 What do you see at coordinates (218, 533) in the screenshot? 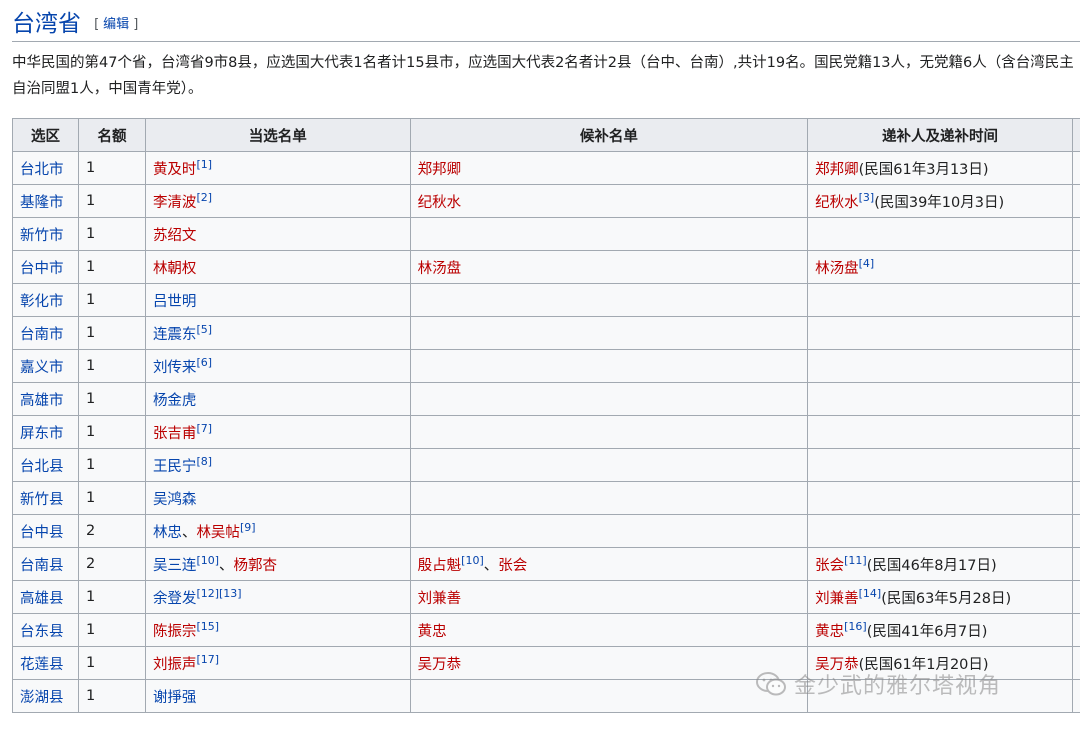
I see `person-link: 林吴帖` at bounding box center [218, 533].